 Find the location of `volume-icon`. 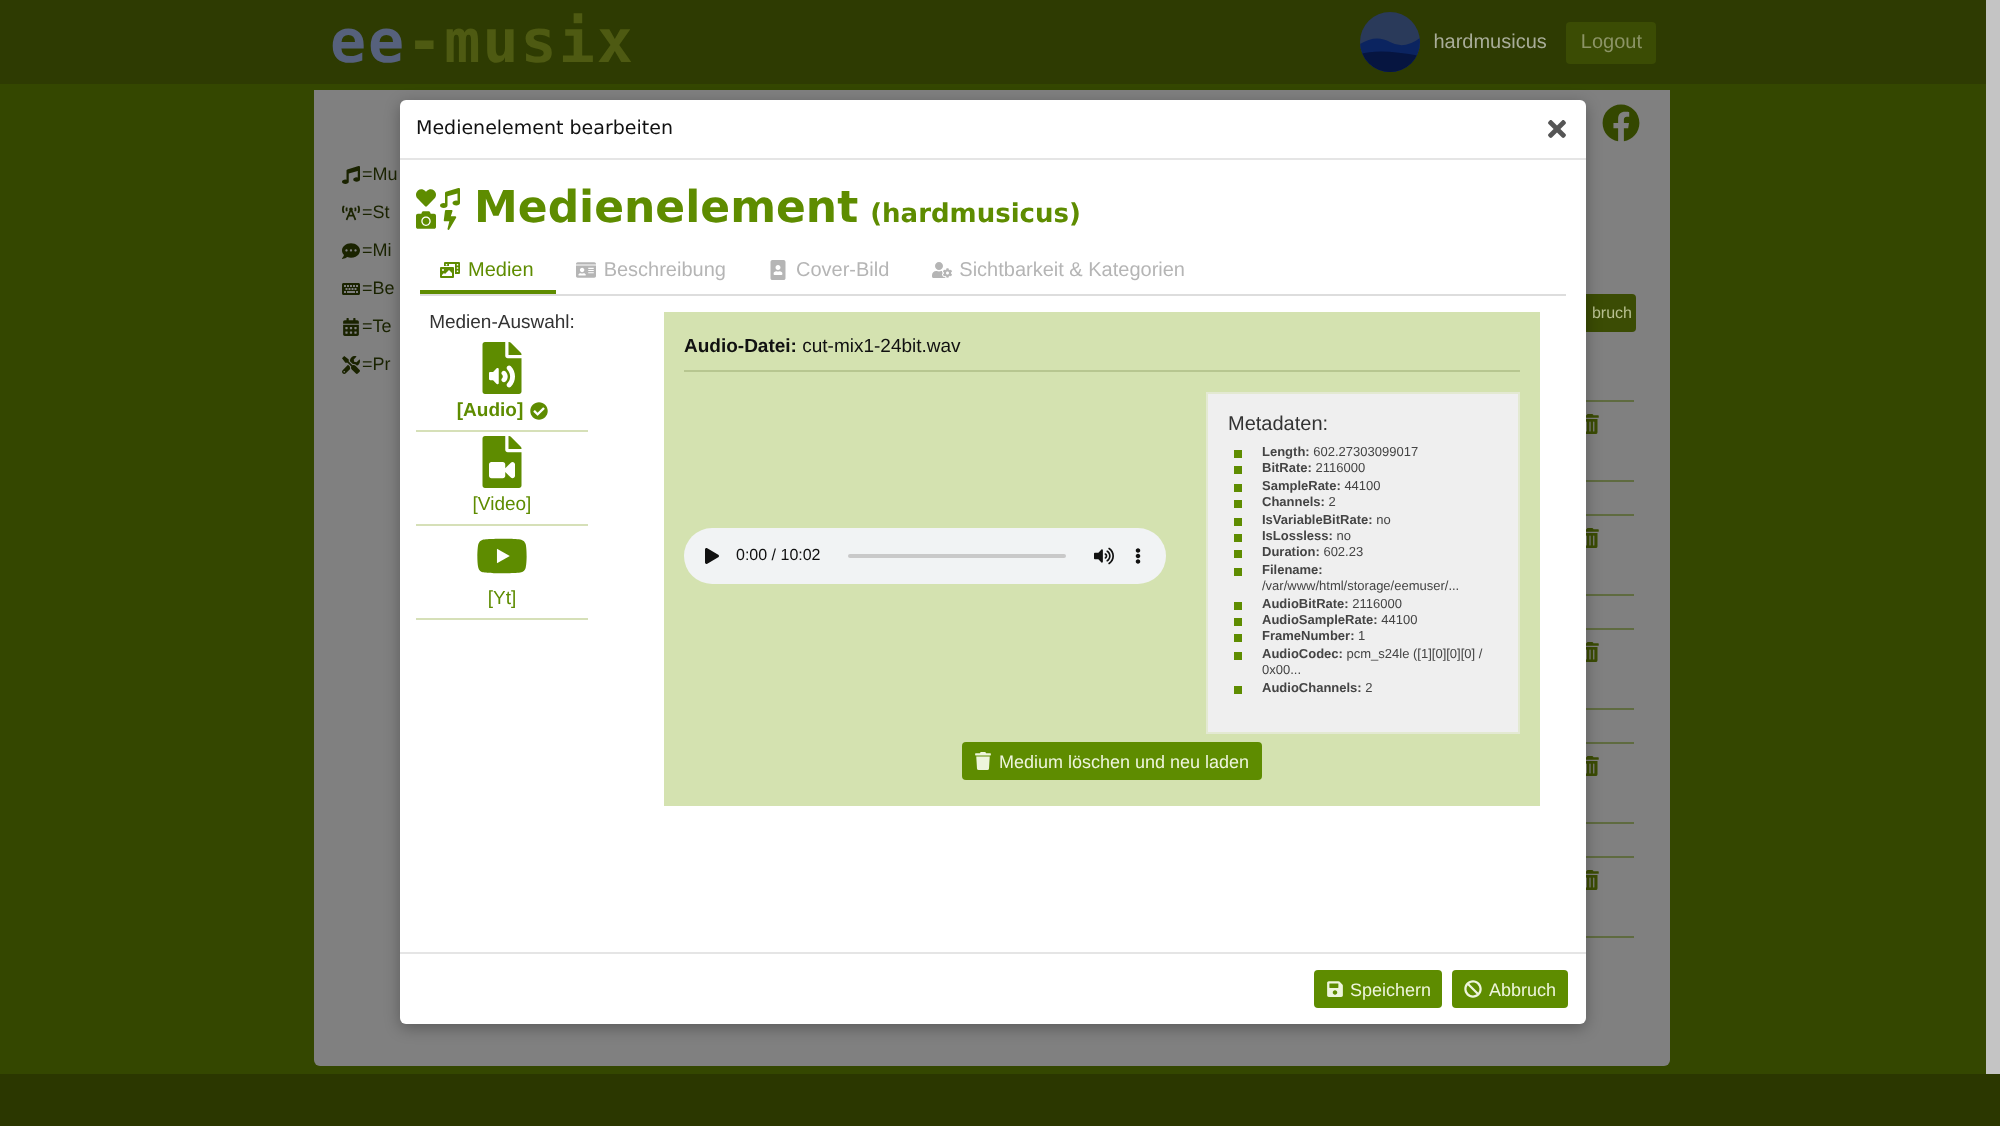

volume-icon is located at coordinates (1104, 555).